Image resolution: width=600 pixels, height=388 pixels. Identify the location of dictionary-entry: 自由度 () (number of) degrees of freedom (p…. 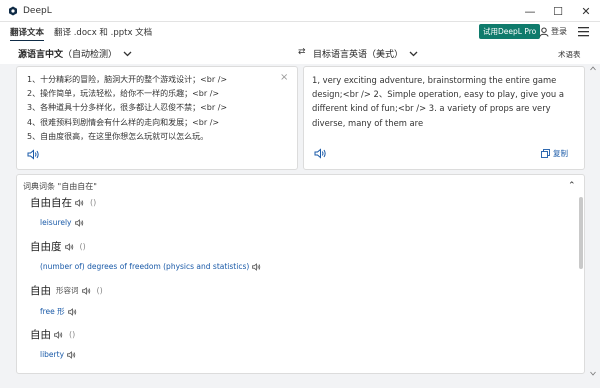
(145, 255).